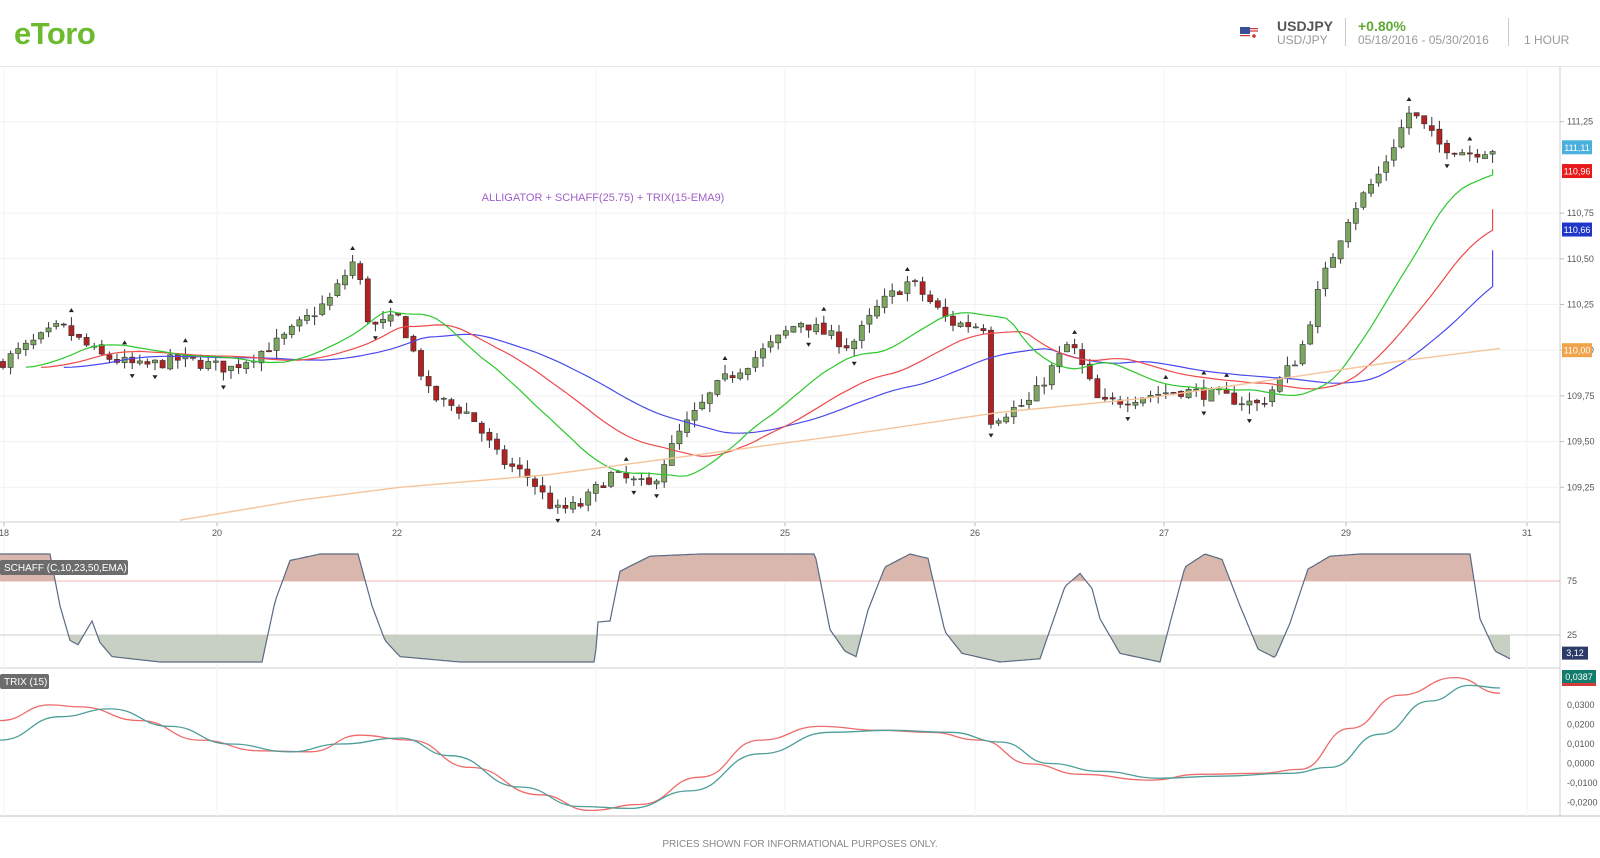  Describe the element at coordinates (1580, 122) in the screenshot. I see `y-tick-label: 111,25` at that location.